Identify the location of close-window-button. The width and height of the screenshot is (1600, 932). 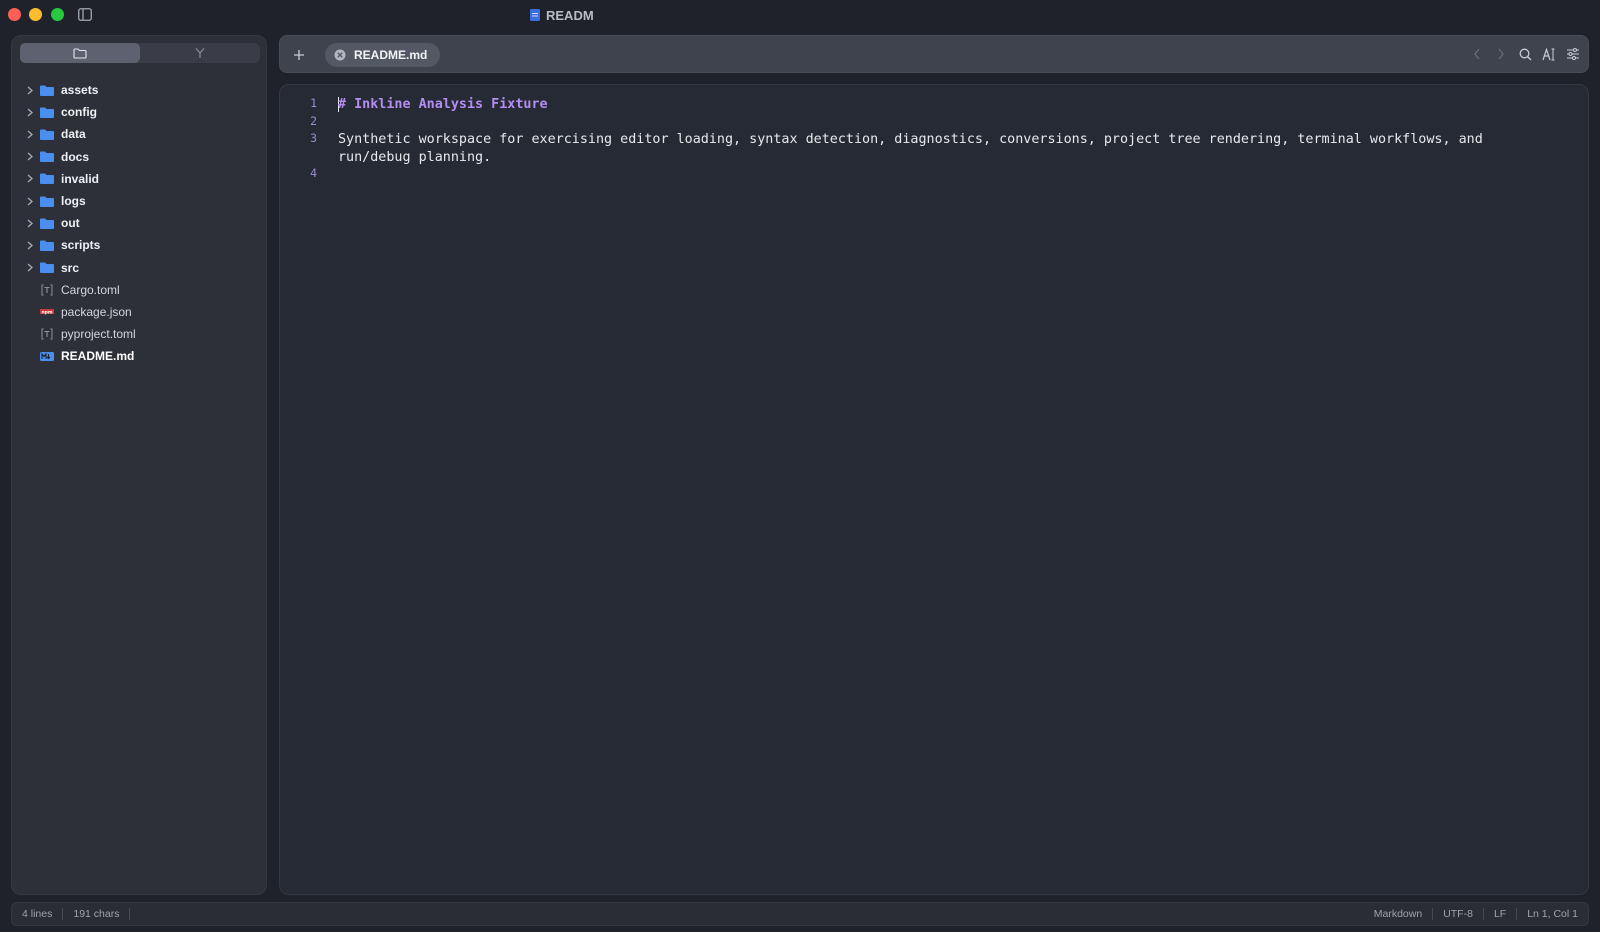
(14, 14).